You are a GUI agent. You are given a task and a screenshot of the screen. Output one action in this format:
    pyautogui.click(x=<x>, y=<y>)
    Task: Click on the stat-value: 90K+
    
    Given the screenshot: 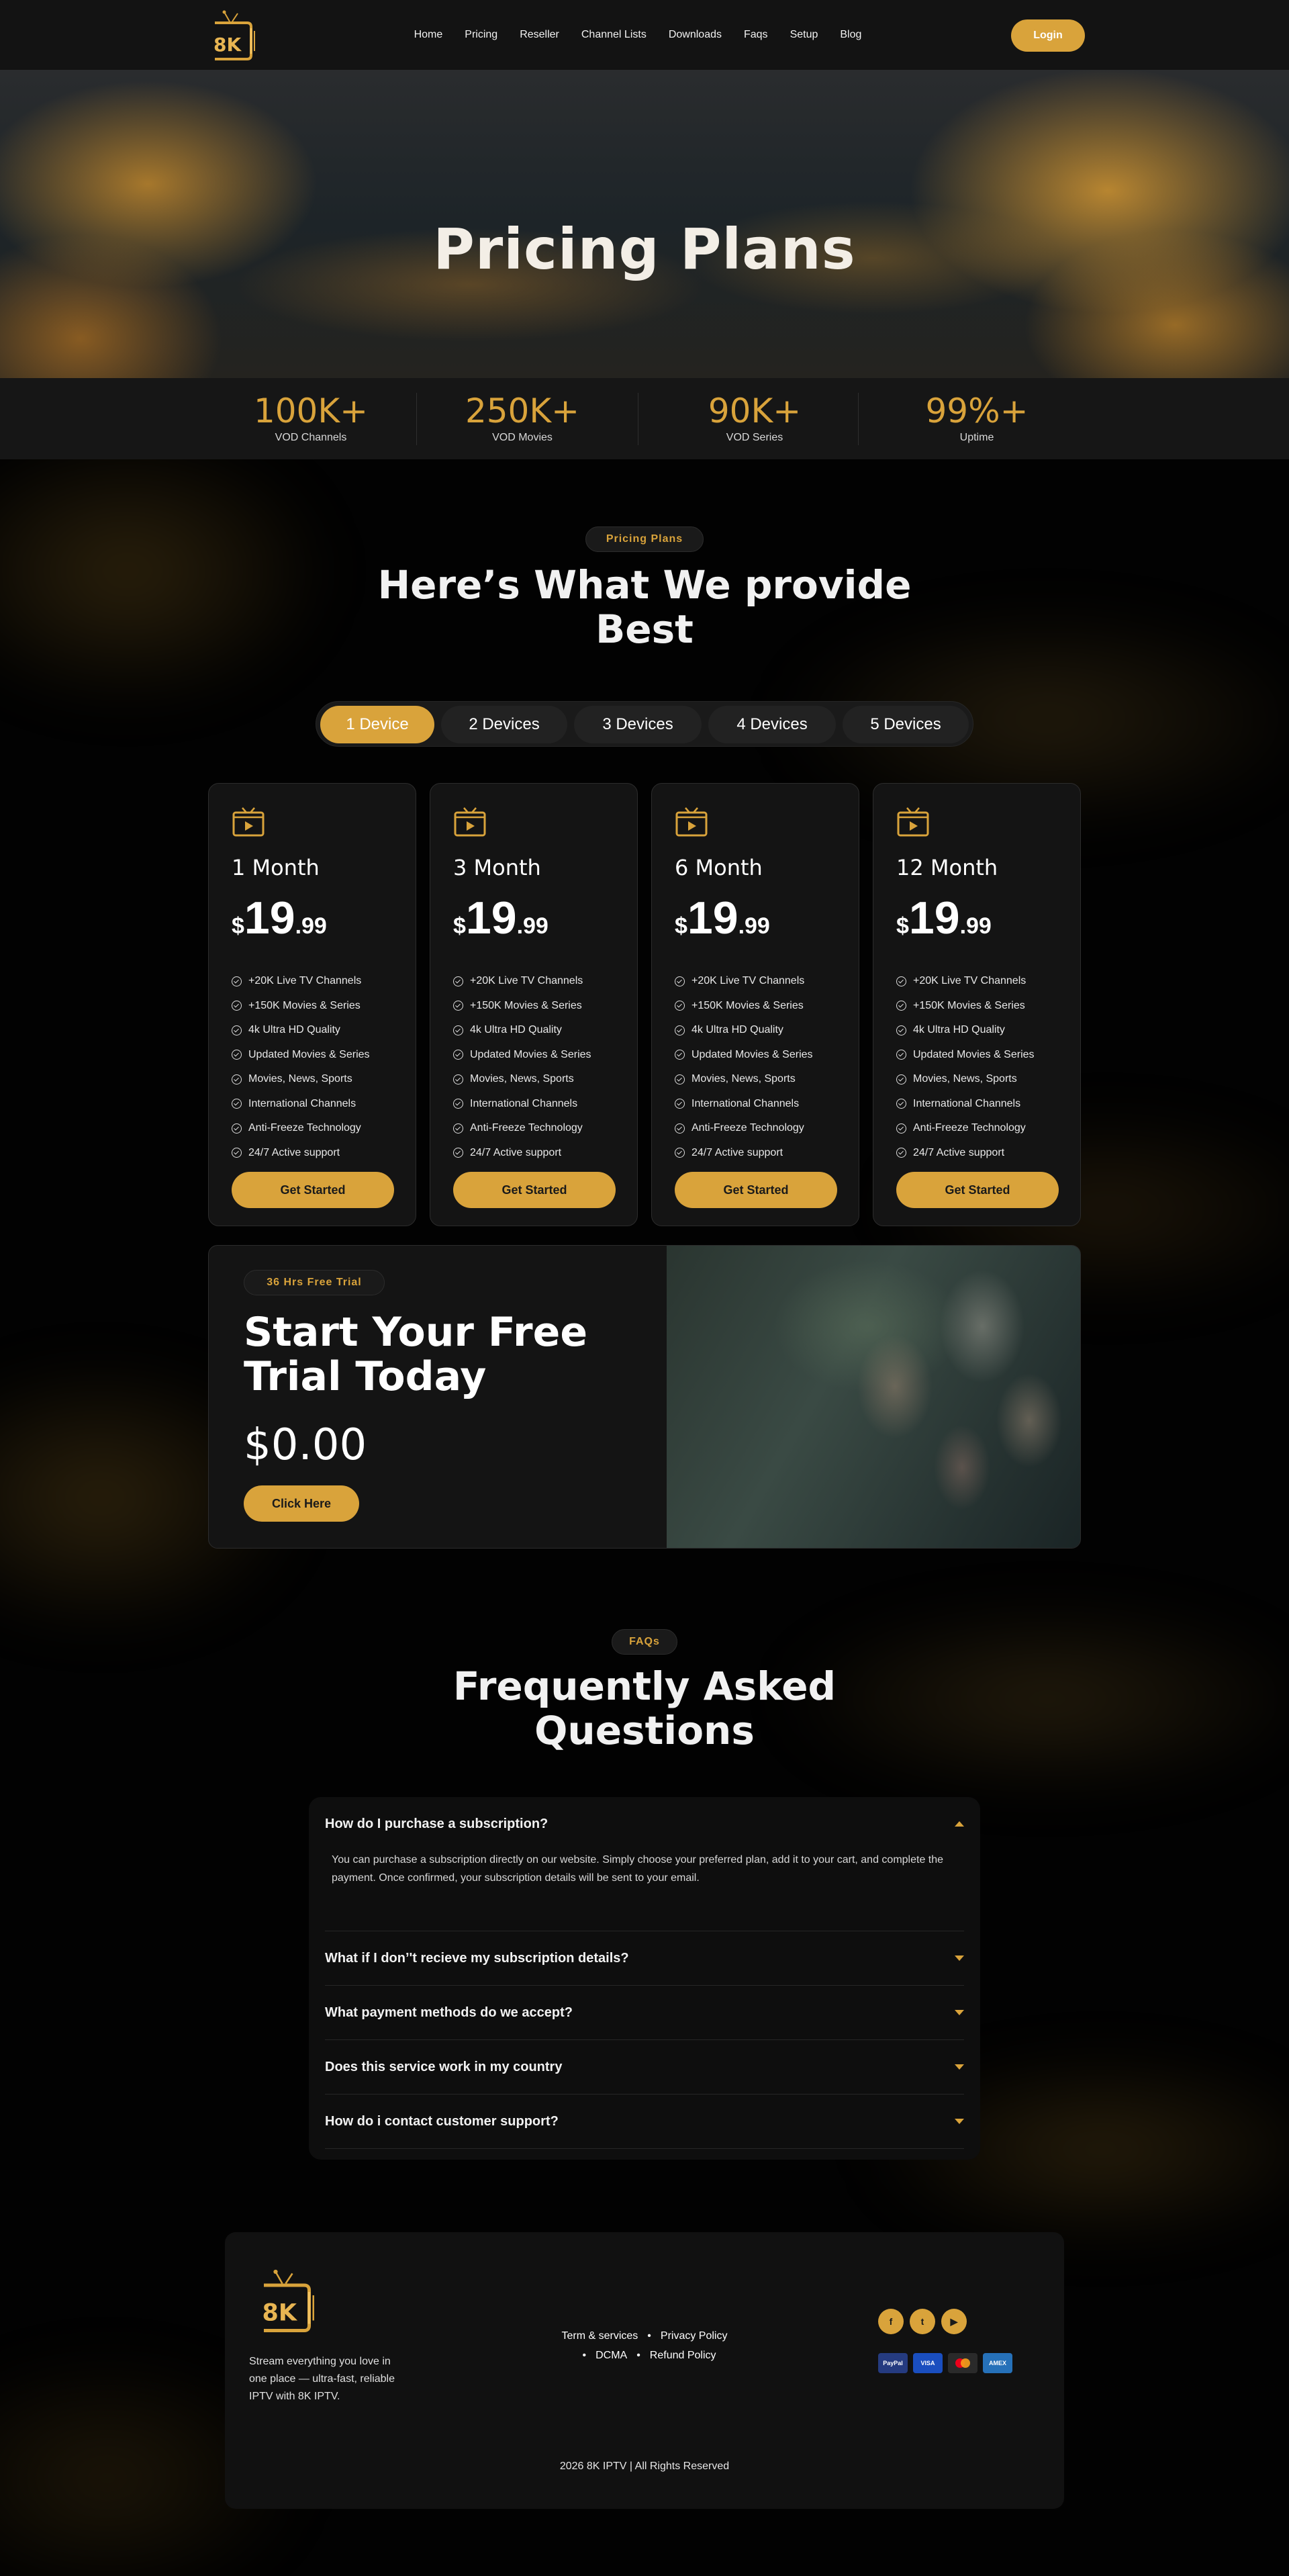 What is the action you would take?
    pyautogui.click(x=755, y=411)
    